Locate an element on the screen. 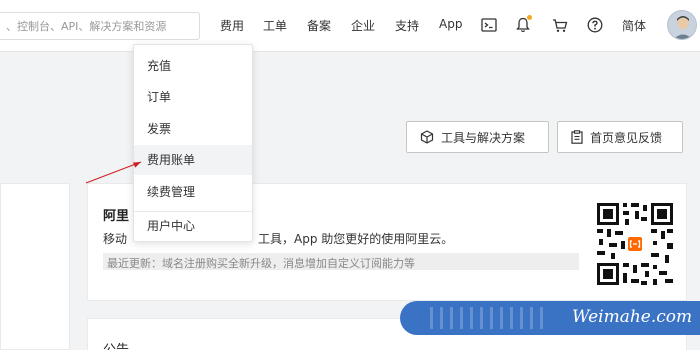 The width and height of the screenshot is (700, 350). homepage-feedback-button: 首页意见反馈 is located at coordinates (620, 137).